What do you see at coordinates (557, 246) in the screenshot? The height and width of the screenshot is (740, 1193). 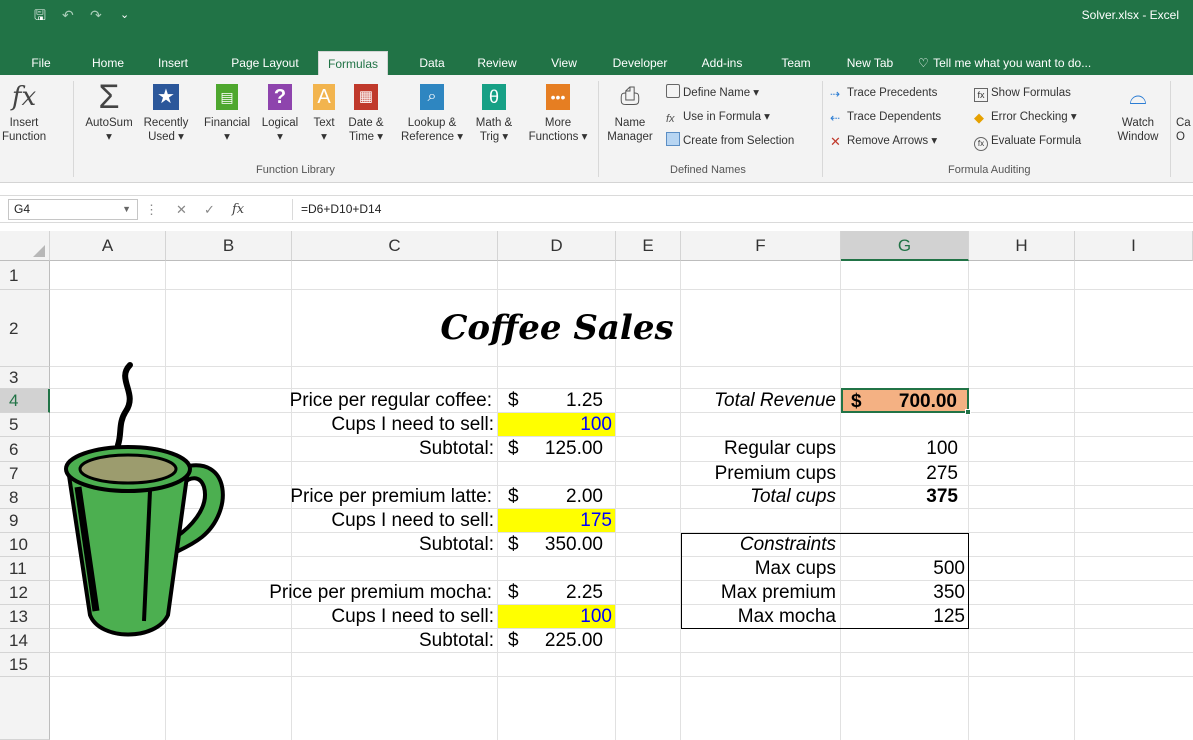 I see `column-header-d: D` at bounding box center [557, 246].